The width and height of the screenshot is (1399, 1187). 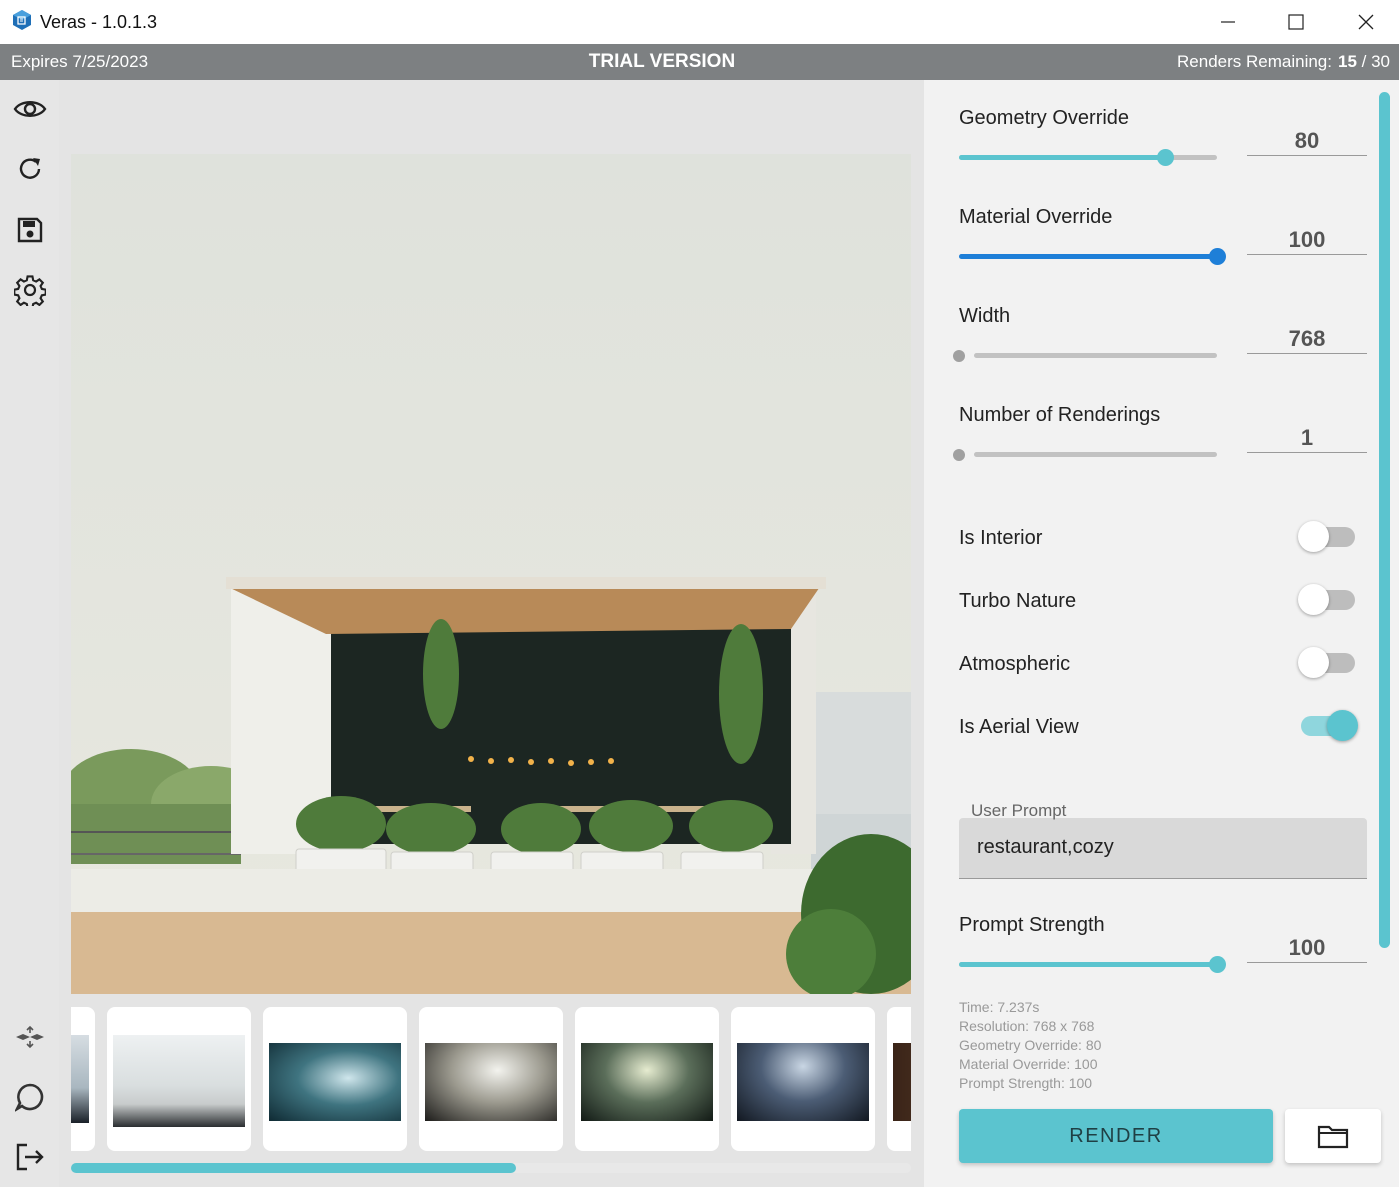 I want to click on is-aerial-view-label: Is Aerial View, so click(x=1019, y=727).